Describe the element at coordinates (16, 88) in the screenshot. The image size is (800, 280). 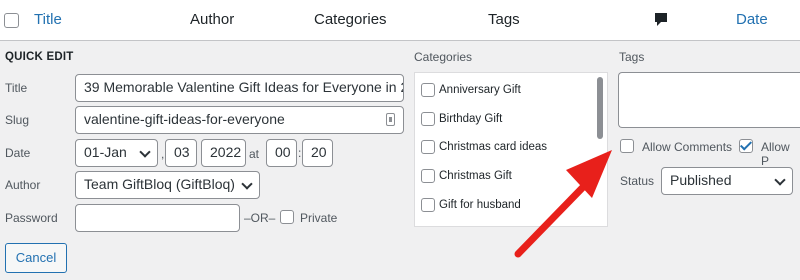
I see `title-label: Title` at that location.